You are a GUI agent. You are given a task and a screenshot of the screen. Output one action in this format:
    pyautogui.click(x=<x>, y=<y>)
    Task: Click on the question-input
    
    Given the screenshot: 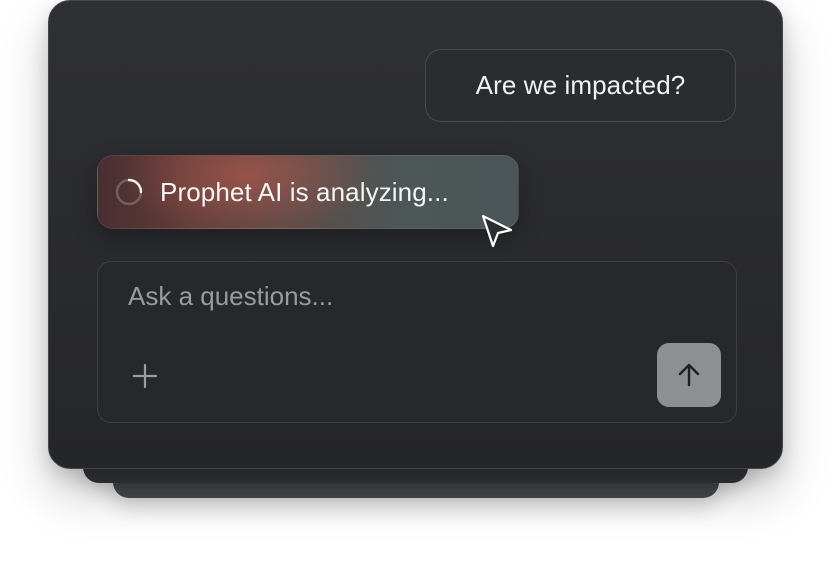 What is the action you would take?
    pyautogui.click(x=408, y=296)
    